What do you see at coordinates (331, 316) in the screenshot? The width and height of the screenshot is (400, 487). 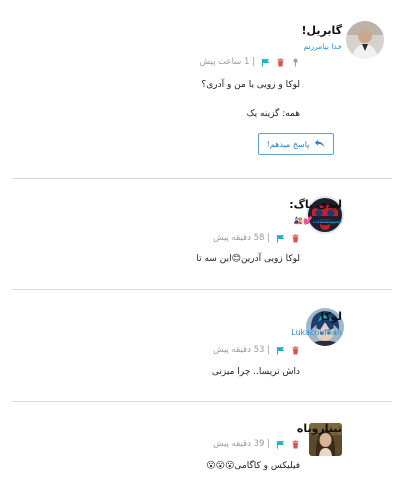 I see `comment-author: لوکا` at bounding box center [331, 316].